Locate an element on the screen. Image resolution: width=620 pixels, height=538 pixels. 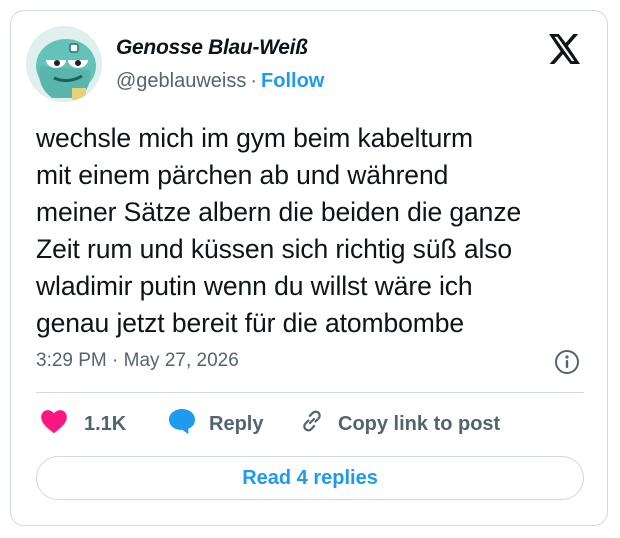
copy-link-button: Copy link to post is located at coordinates (399, 424).